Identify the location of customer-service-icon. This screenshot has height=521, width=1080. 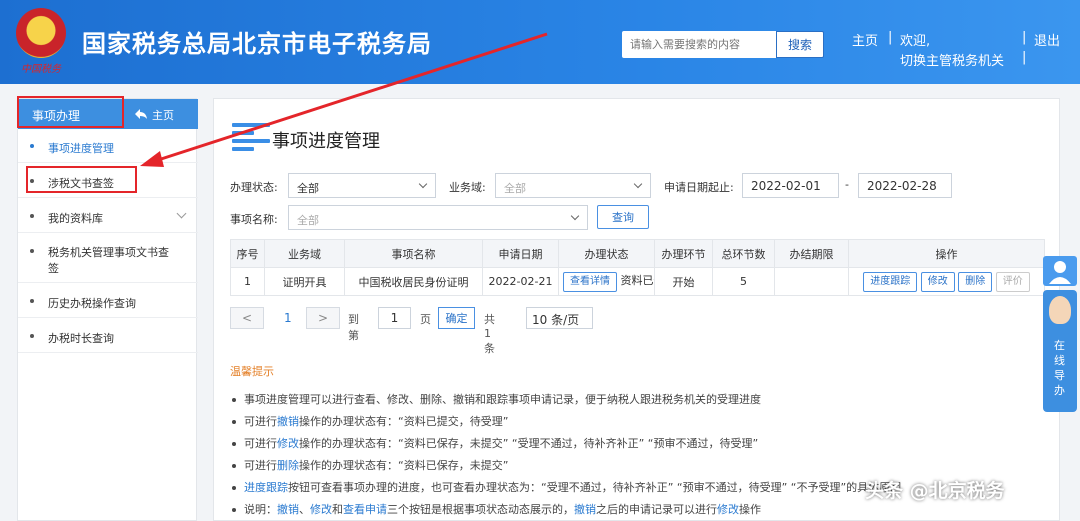
(1060, 271).